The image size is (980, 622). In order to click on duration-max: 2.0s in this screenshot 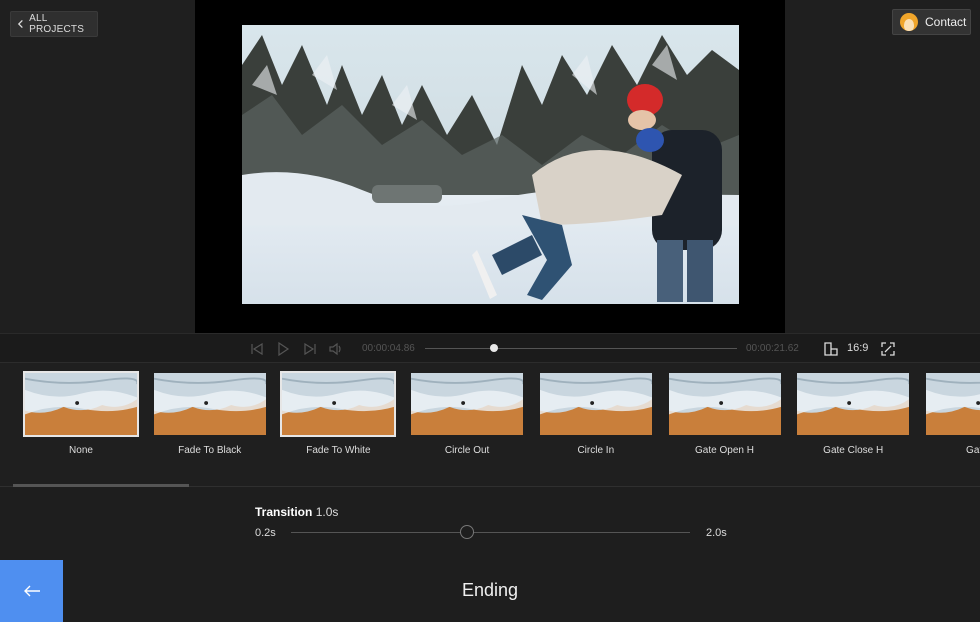, I will do `click(716, 533)`.